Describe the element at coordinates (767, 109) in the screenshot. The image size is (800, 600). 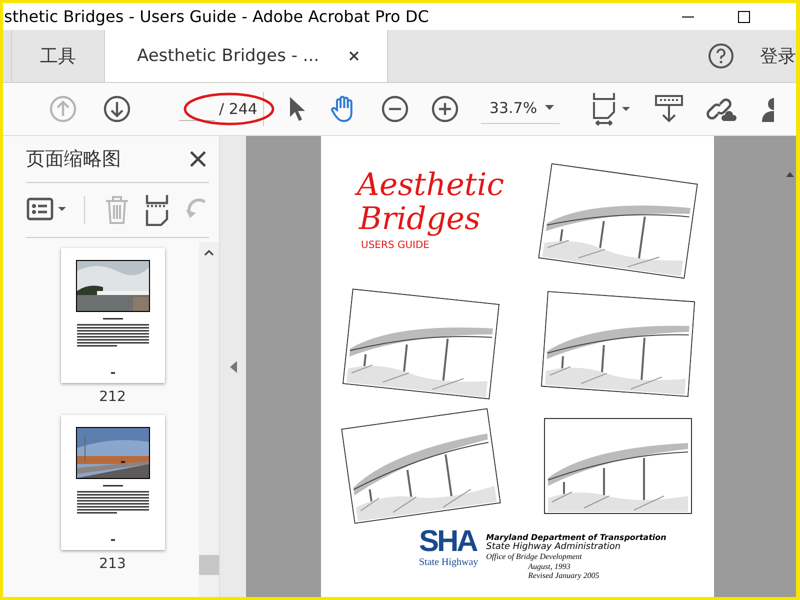
I see `person-icon` at that location.